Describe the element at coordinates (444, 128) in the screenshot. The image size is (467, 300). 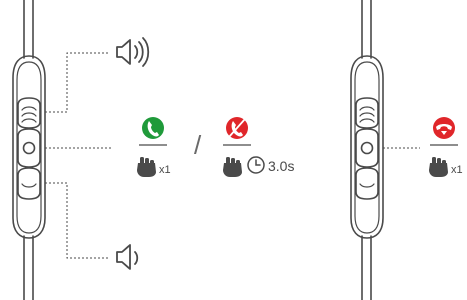
I see `phone-hangup-icon` at that location.